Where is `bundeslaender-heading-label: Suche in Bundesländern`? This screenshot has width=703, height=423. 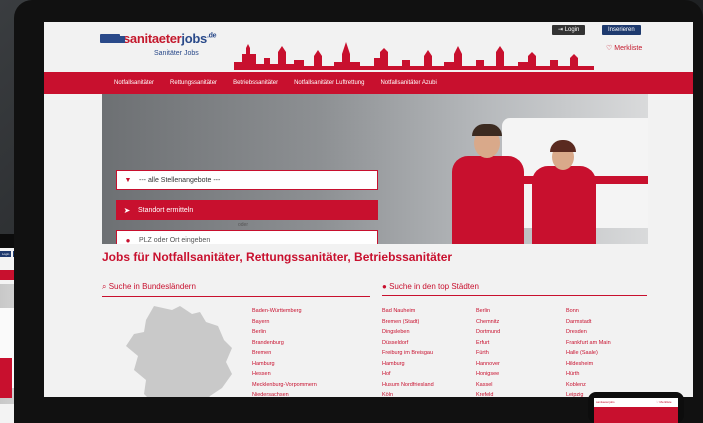
bundeslaender-heading-label: Suche in Bundesländern is located at coordinates (152, 286).